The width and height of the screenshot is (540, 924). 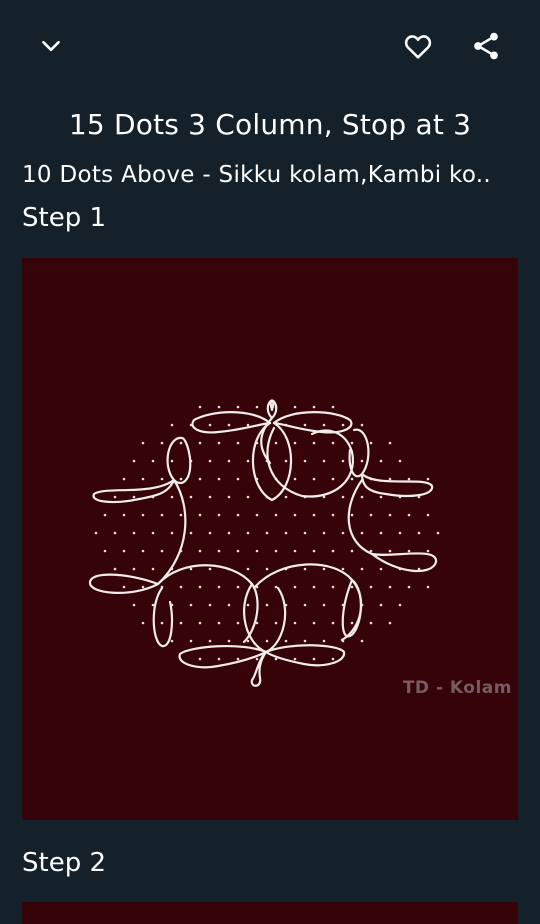 What do you see at coordinates (51, 46) in the screenshot?
I see `back-button` at bounding box center [51, 46].